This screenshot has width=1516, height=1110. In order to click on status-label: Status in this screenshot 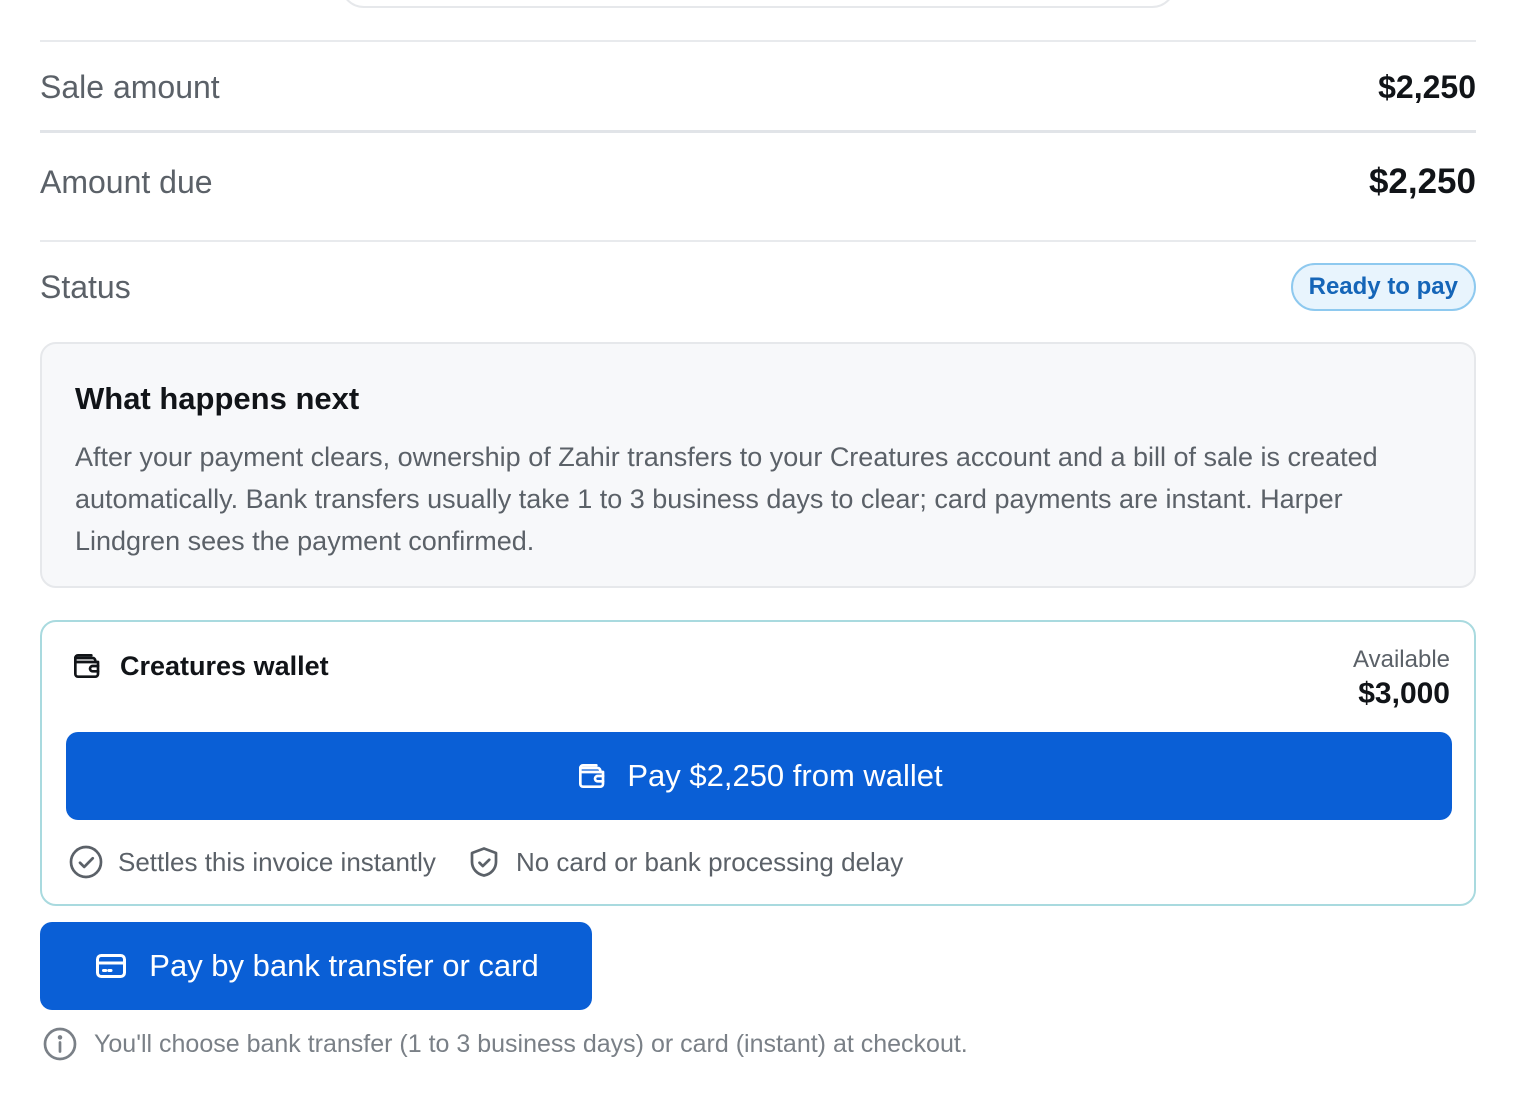, I will do `click(85, 286)`.